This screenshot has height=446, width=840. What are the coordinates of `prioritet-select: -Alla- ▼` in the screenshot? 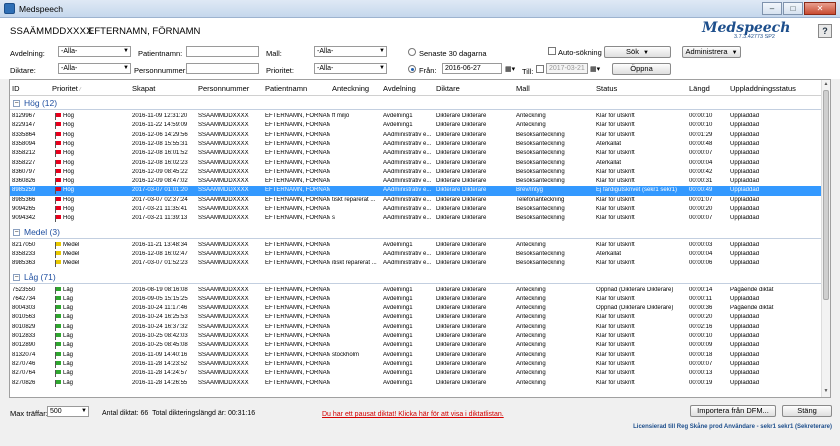 It's located at (350, 68).